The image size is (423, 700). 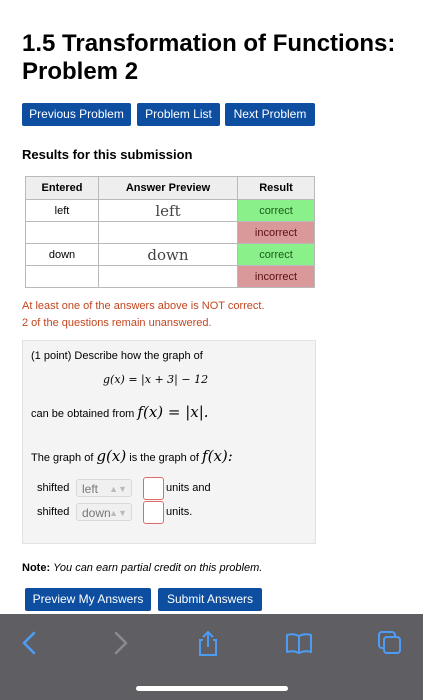 I want to click on table-row: left left correct, so click(x=170, y=210).